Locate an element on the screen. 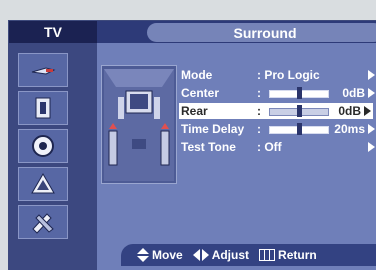 This screenshot has width=376, height=270. move-hint: Move is located at coordinates (160, 255).